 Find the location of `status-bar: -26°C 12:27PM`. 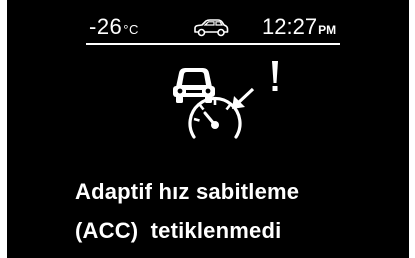

status-bar: -26°C 12:27PM is located at coordinates (213, 27).